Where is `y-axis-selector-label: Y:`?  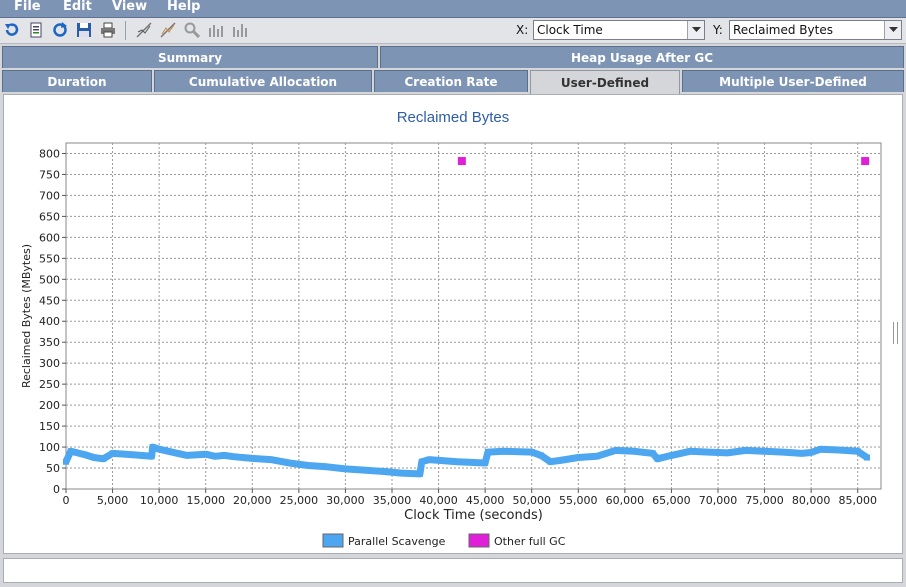 y-axis-selector-label: Y: is located at coordinates (718, 30).